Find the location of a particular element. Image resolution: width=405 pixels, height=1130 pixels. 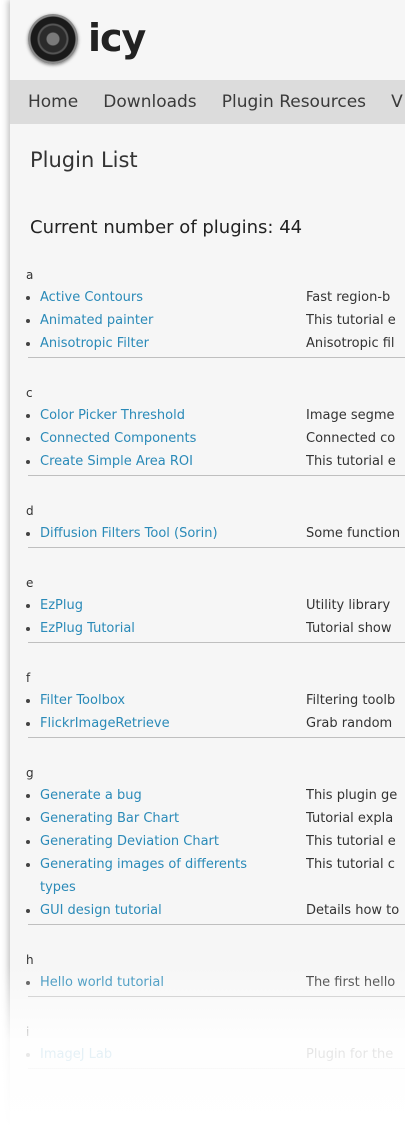

plugin-description: Image segme is located at coordinates (350, 415).